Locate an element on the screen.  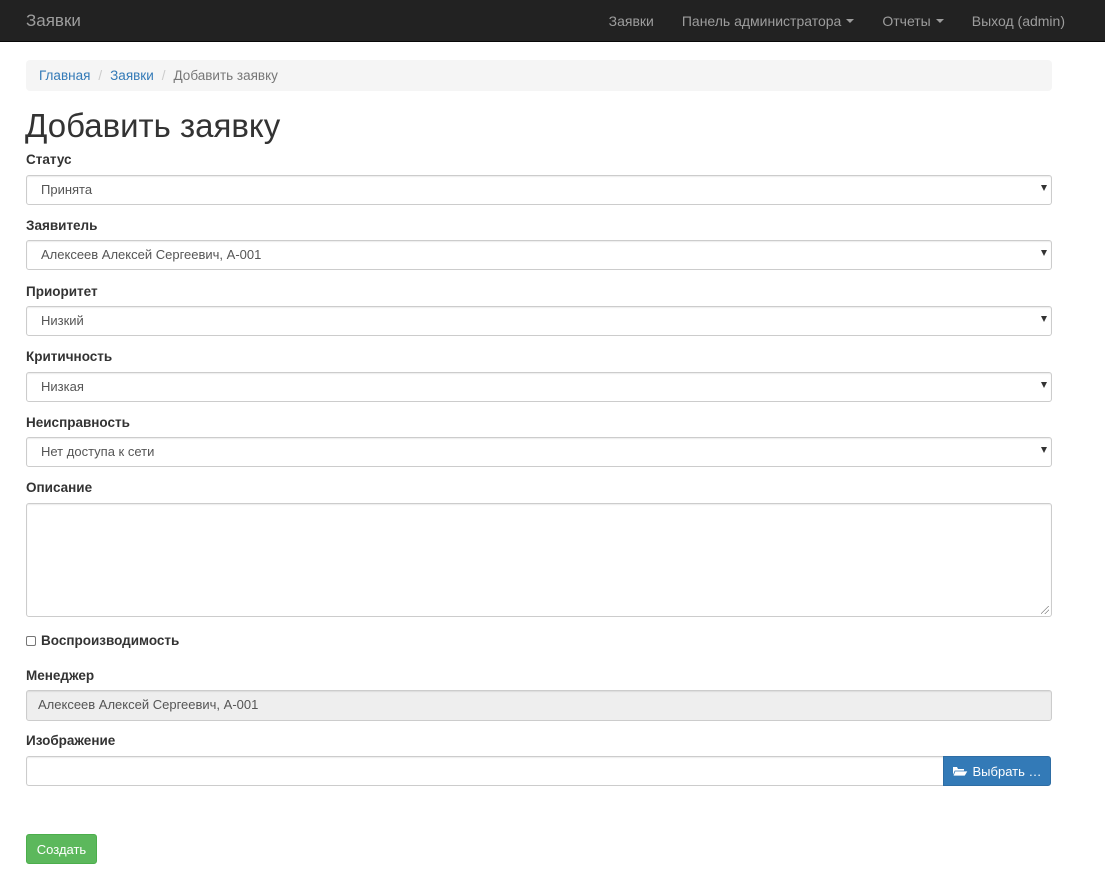
manager-field: Алексеев Алексей Сергеевич, А-001 is located at coordinates (539, 705).